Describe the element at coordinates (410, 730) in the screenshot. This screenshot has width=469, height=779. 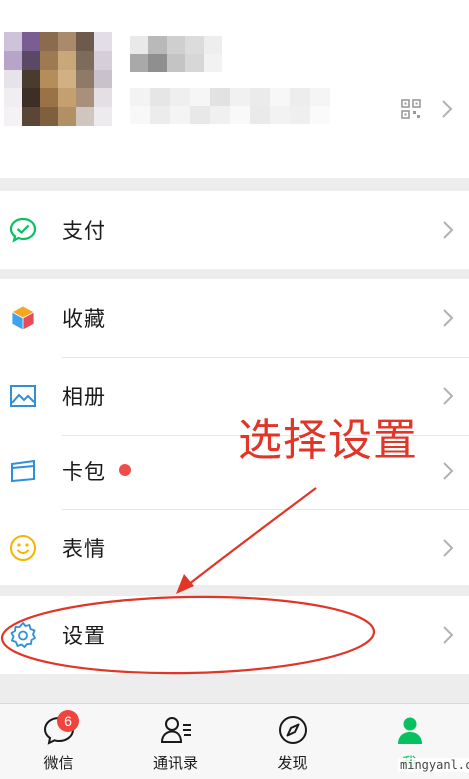
I see `person-icon` at that location.